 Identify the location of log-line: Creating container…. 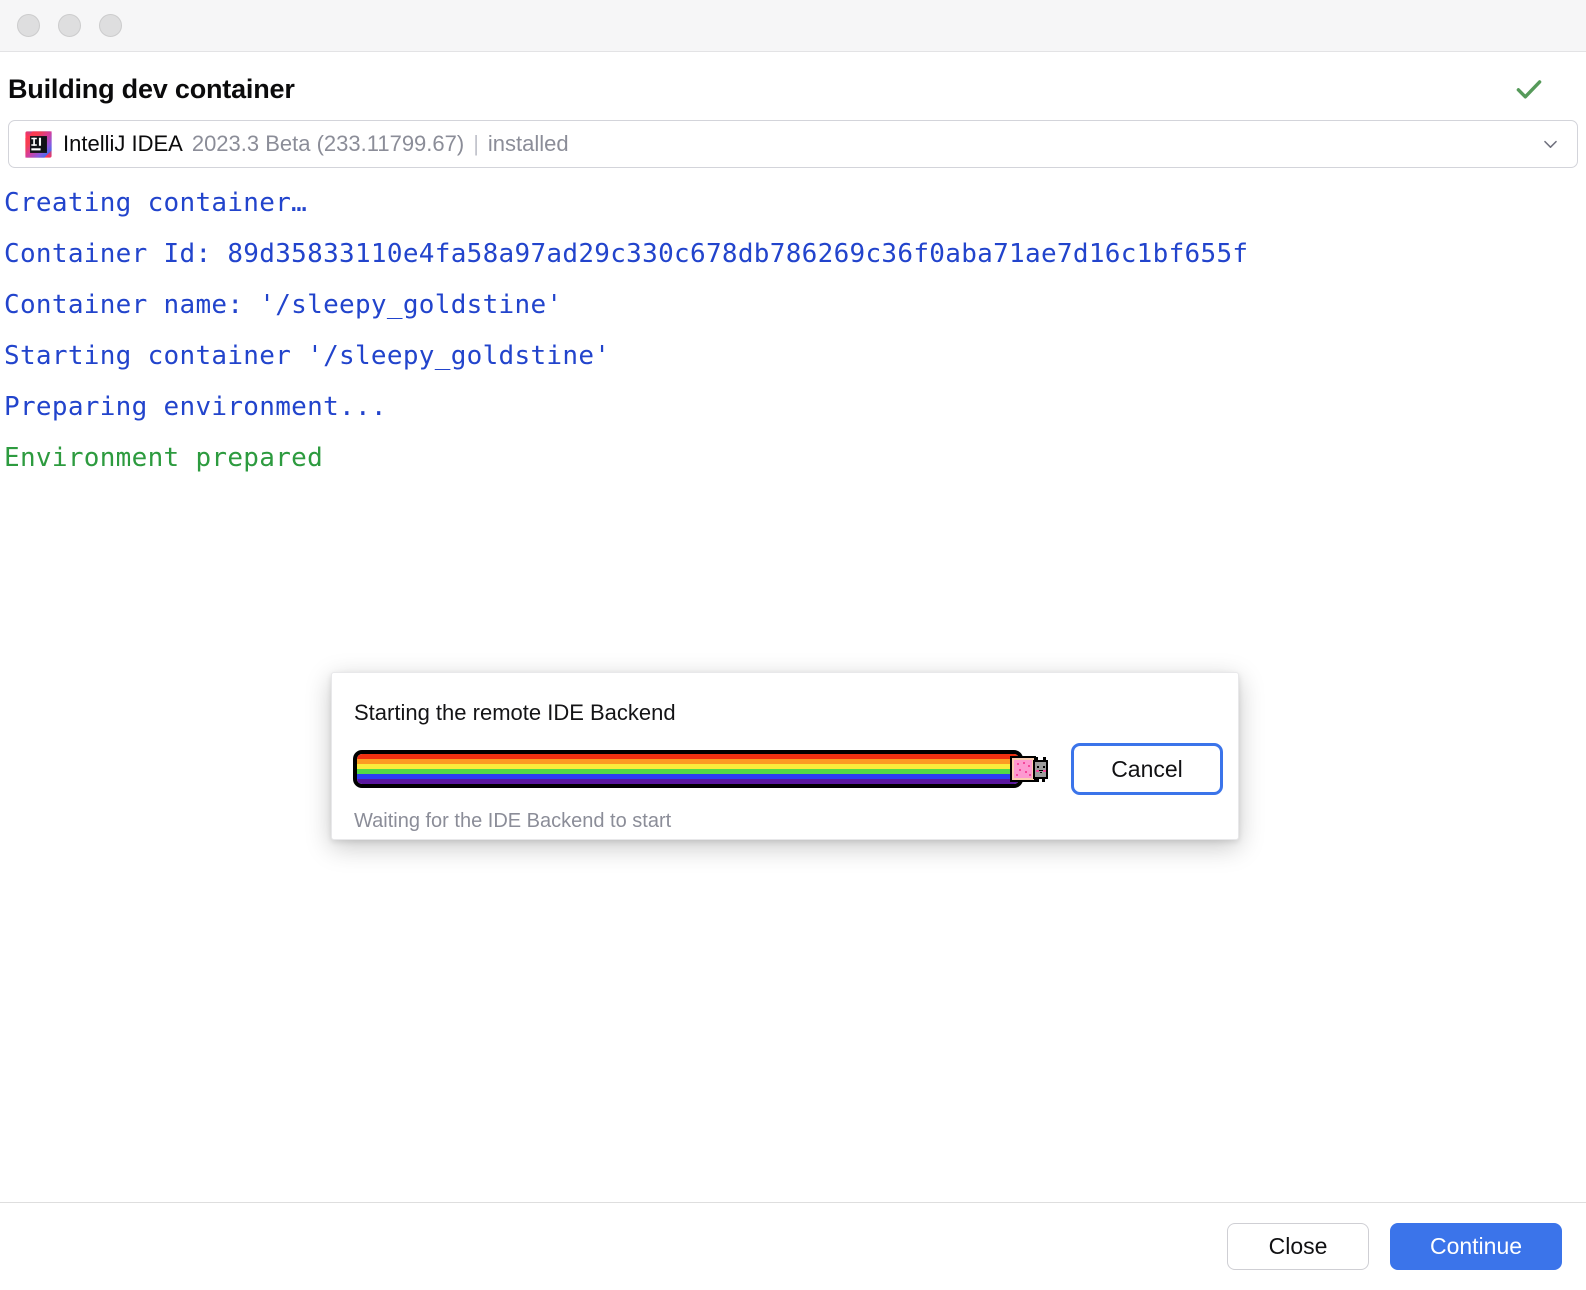
(156, 203).